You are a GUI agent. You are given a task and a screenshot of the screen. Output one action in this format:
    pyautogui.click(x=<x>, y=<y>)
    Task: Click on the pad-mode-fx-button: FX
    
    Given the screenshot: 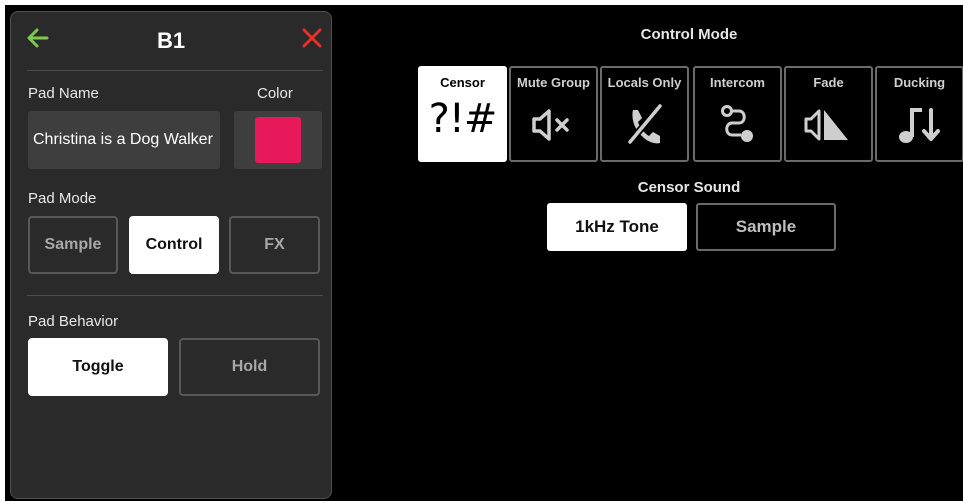 What is the action you would take?
    pyautogui.click(x=274, y=245)
    